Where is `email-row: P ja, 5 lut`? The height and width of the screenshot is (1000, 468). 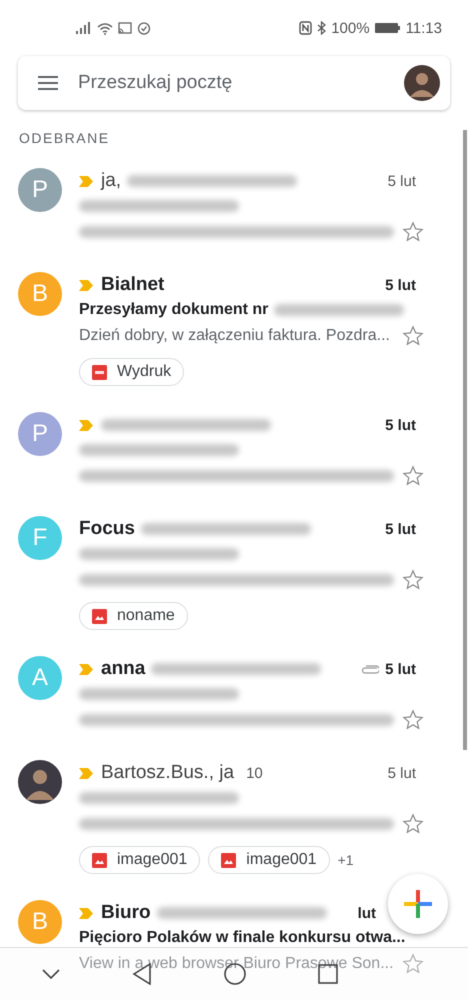
email-row: P ja, 5 lut is located at coordinates (234, 208).